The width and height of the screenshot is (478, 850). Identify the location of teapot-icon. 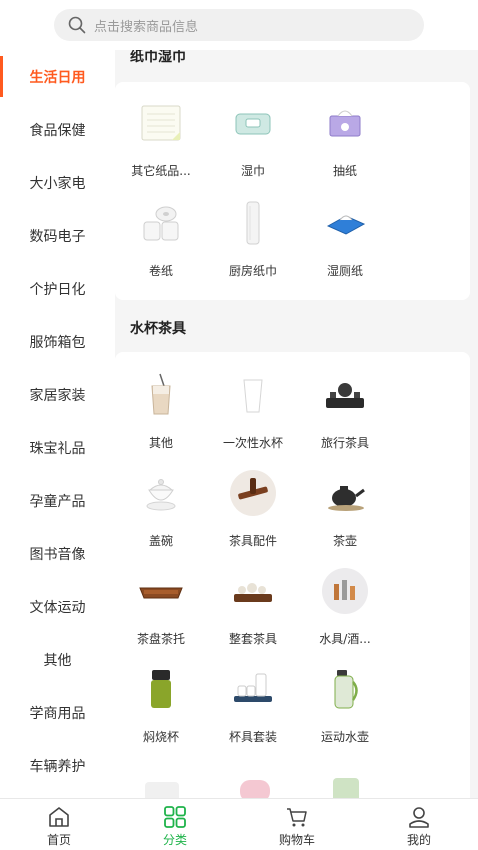
(346, 498).